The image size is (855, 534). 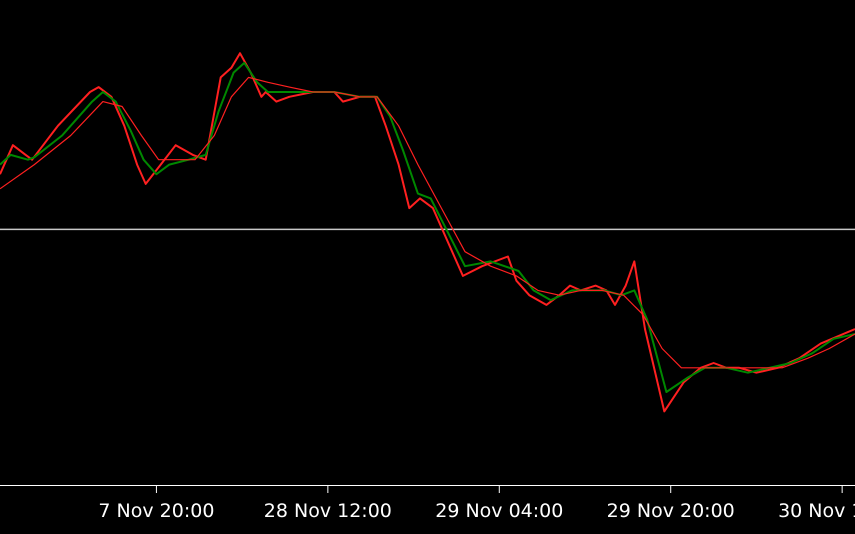 I want to click on x-tick-label: 28 Nov 12:00, so click(x=328, y=511).